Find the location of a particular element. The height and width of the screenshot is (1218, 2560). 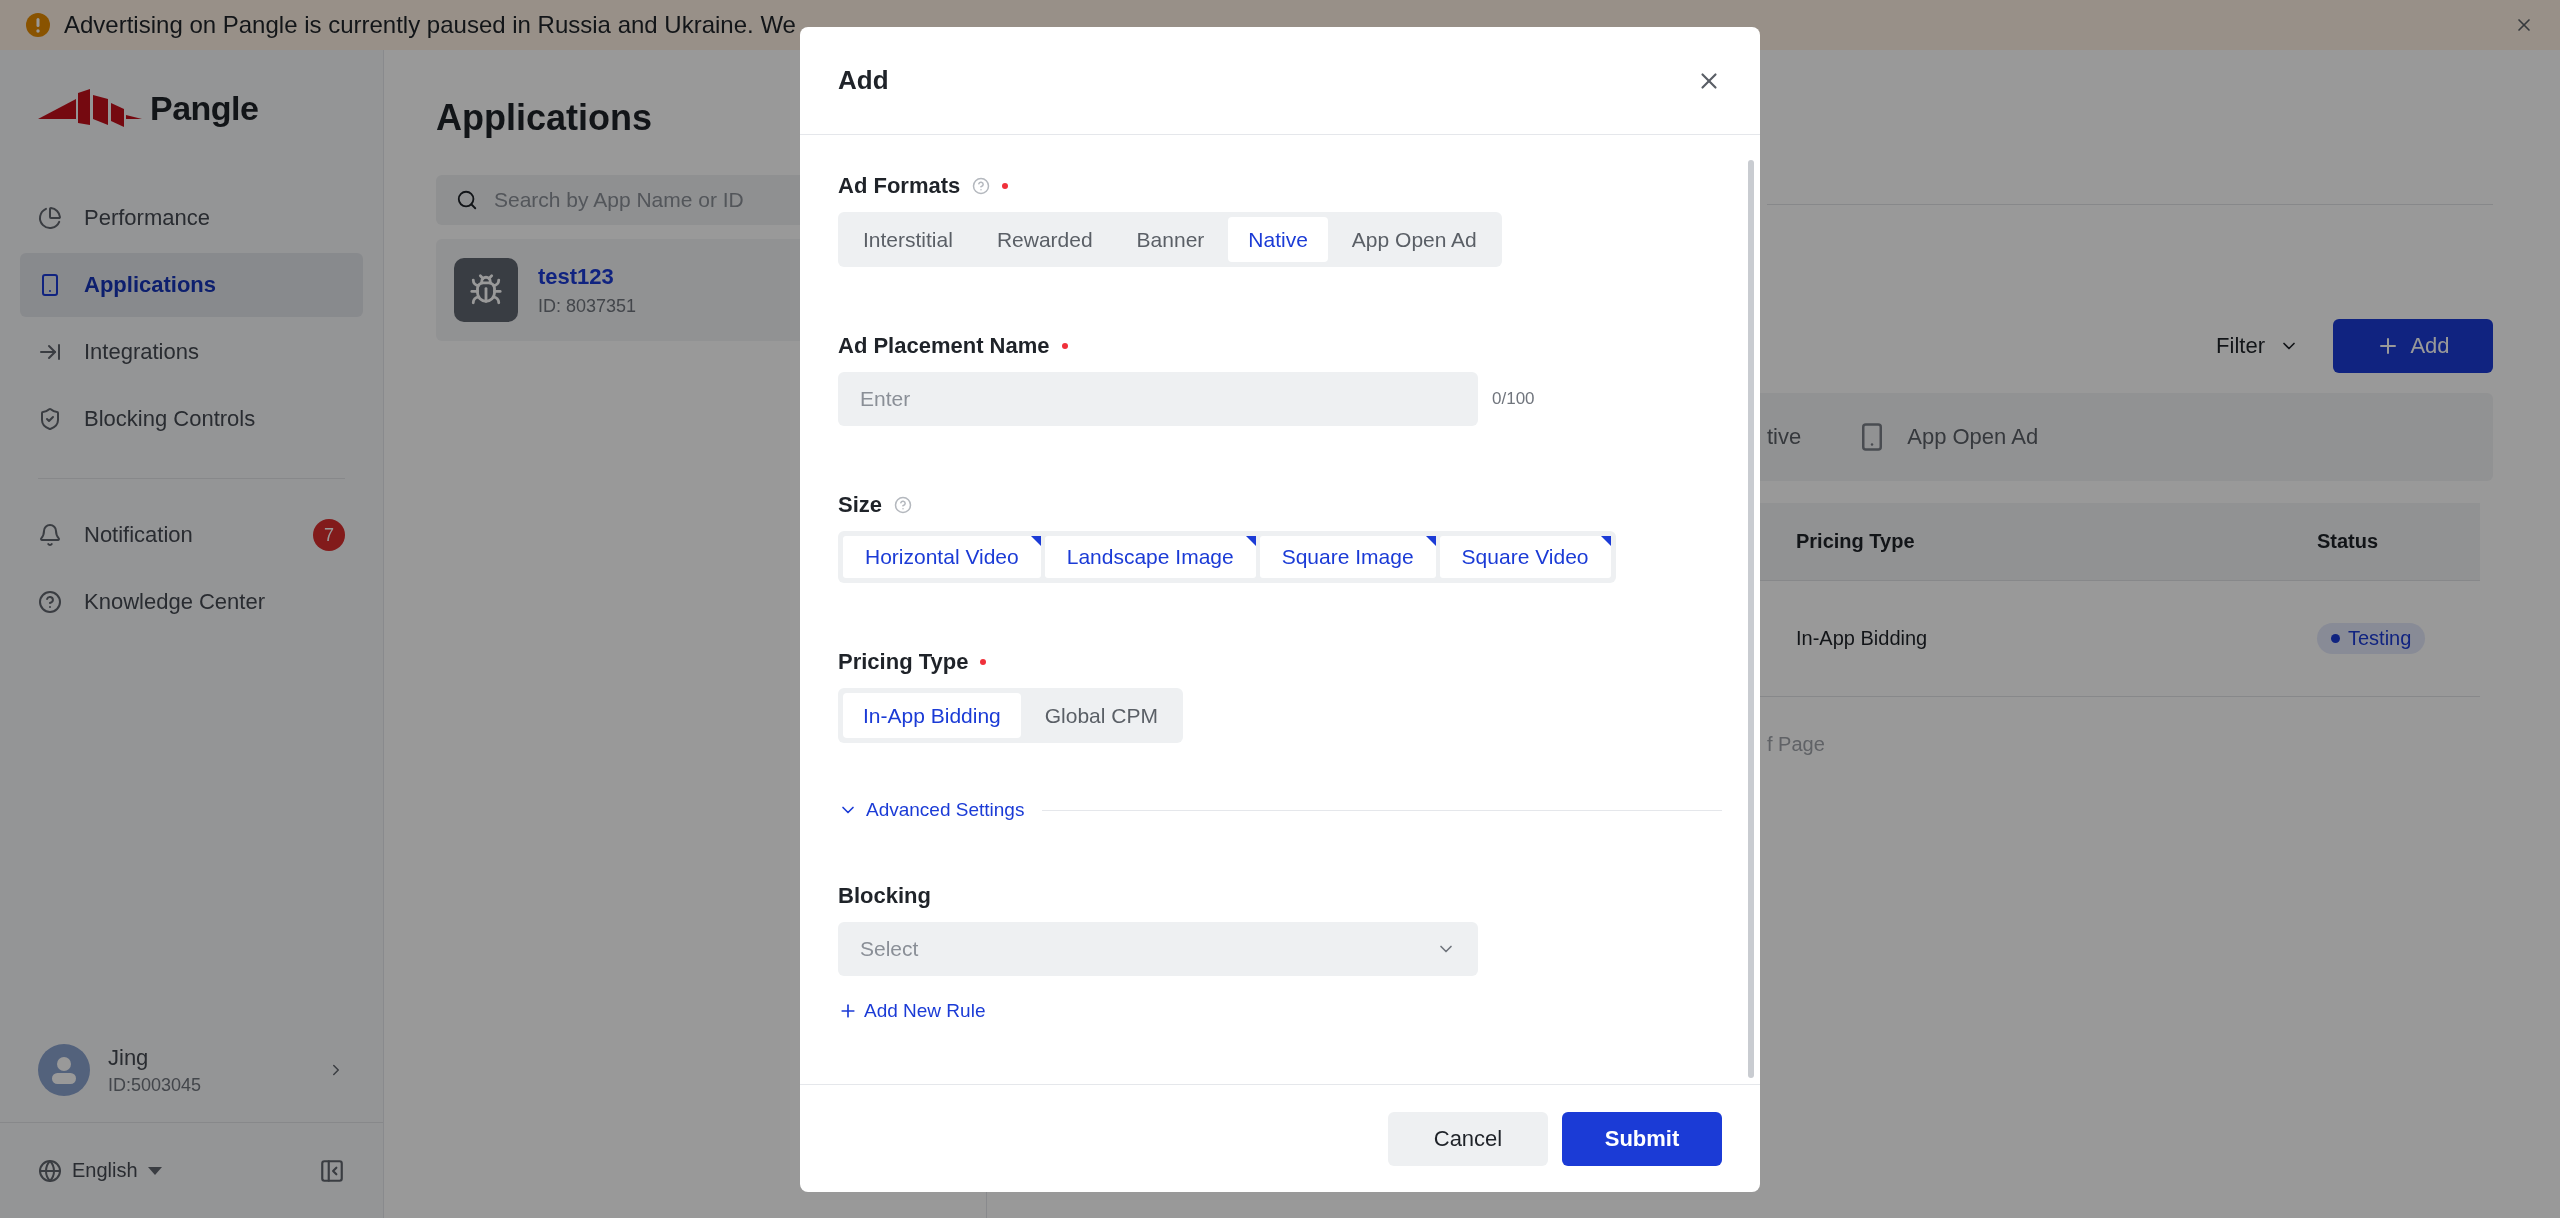

caret-icon is located at coordinates (154, 1170).